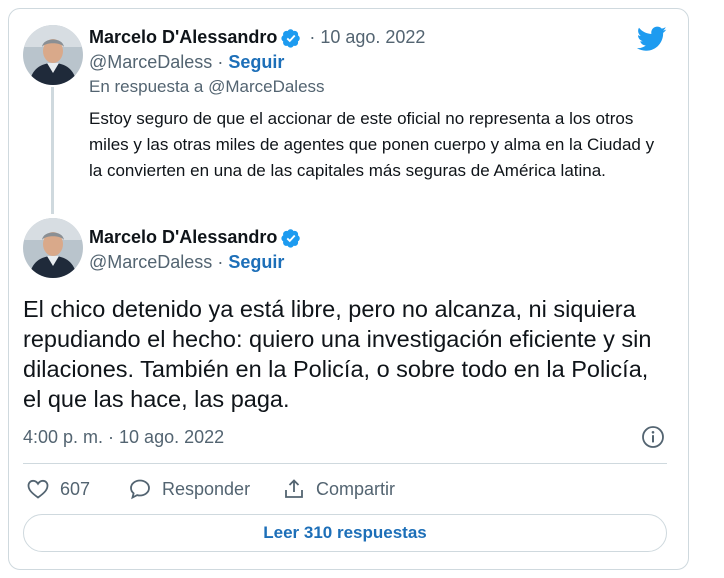 This screenshot has width=724, height=578. What do you see at coordinates (653, 437) in the screenshot?
I see `info-icon` at bounding box center [653, 437].